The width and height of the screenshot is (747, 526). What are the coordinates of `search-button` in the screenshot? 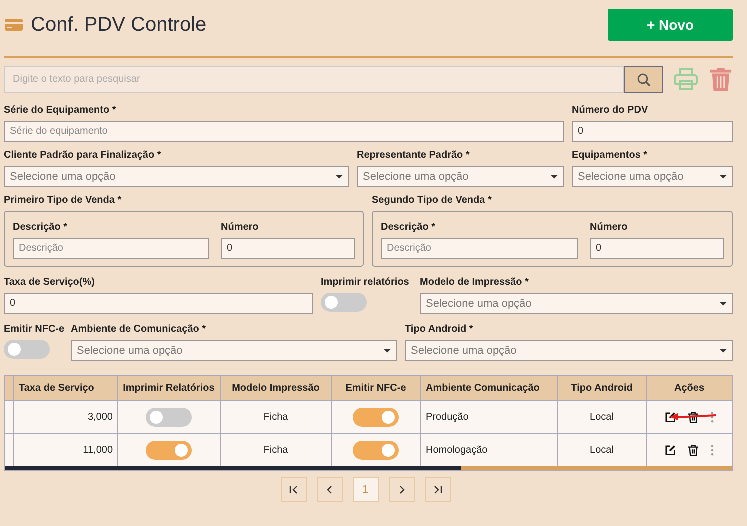 It's located at (643, 79).